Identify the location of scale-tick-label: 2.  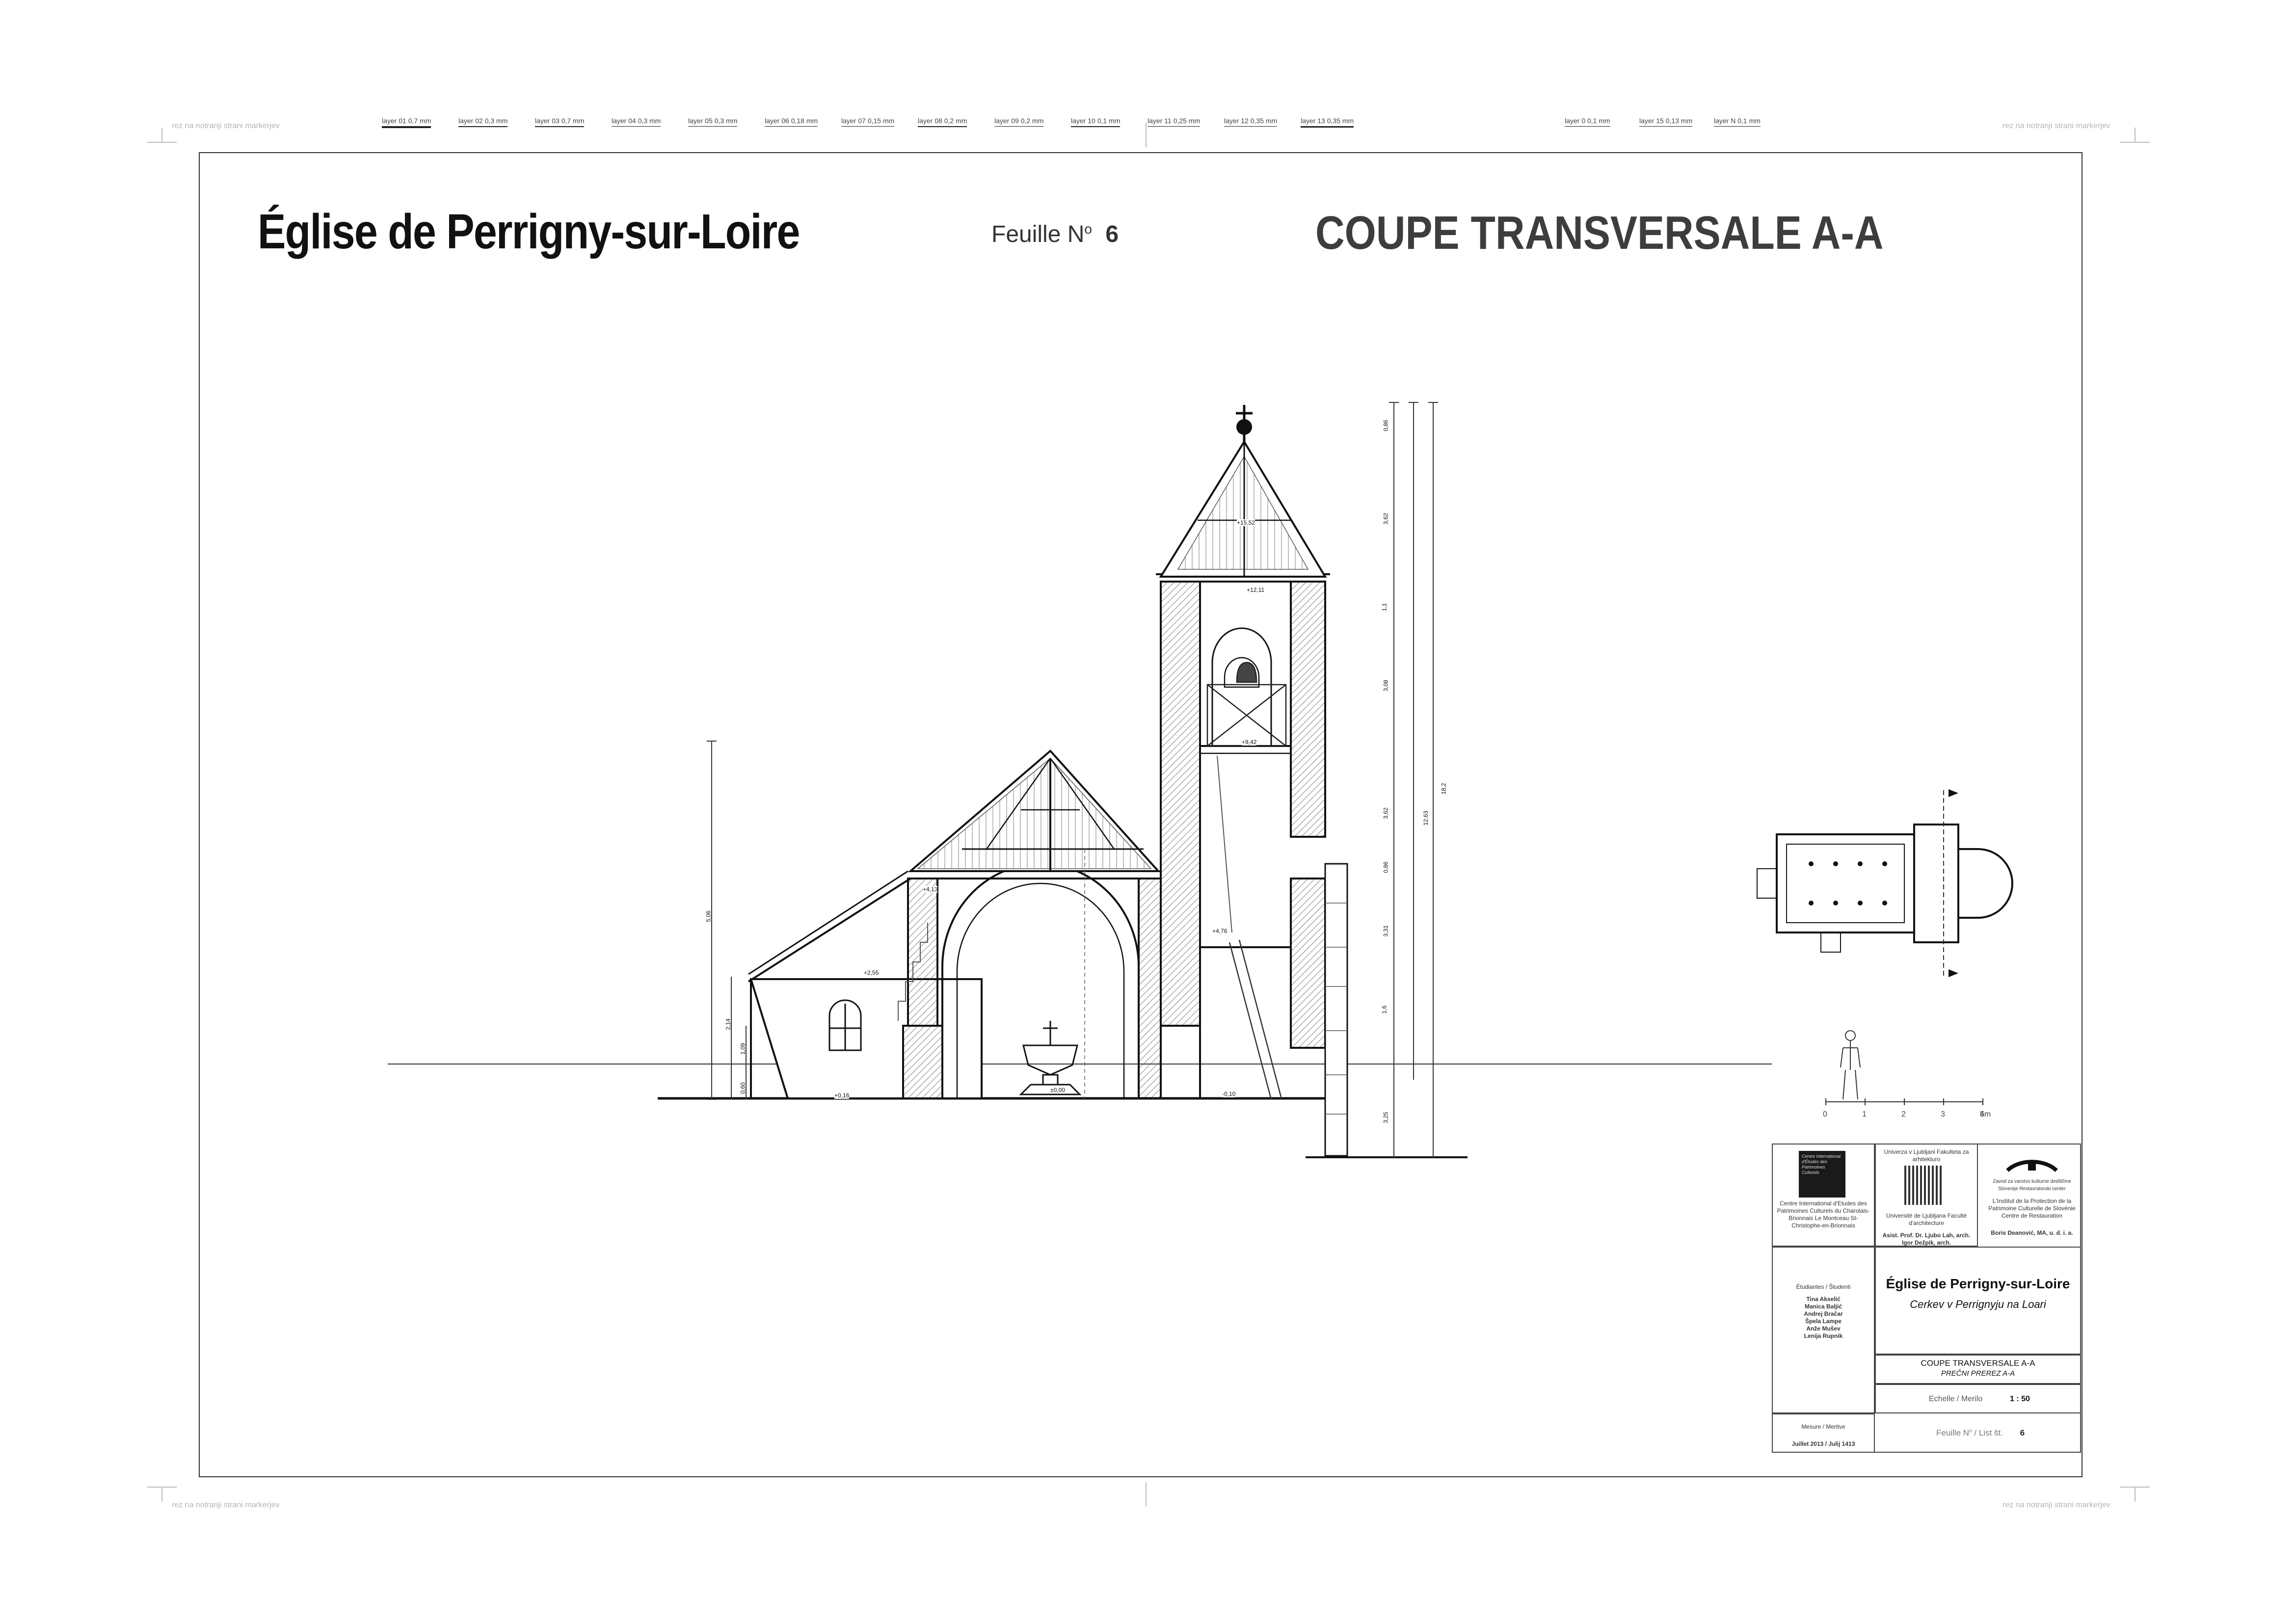
(1903, 1114).